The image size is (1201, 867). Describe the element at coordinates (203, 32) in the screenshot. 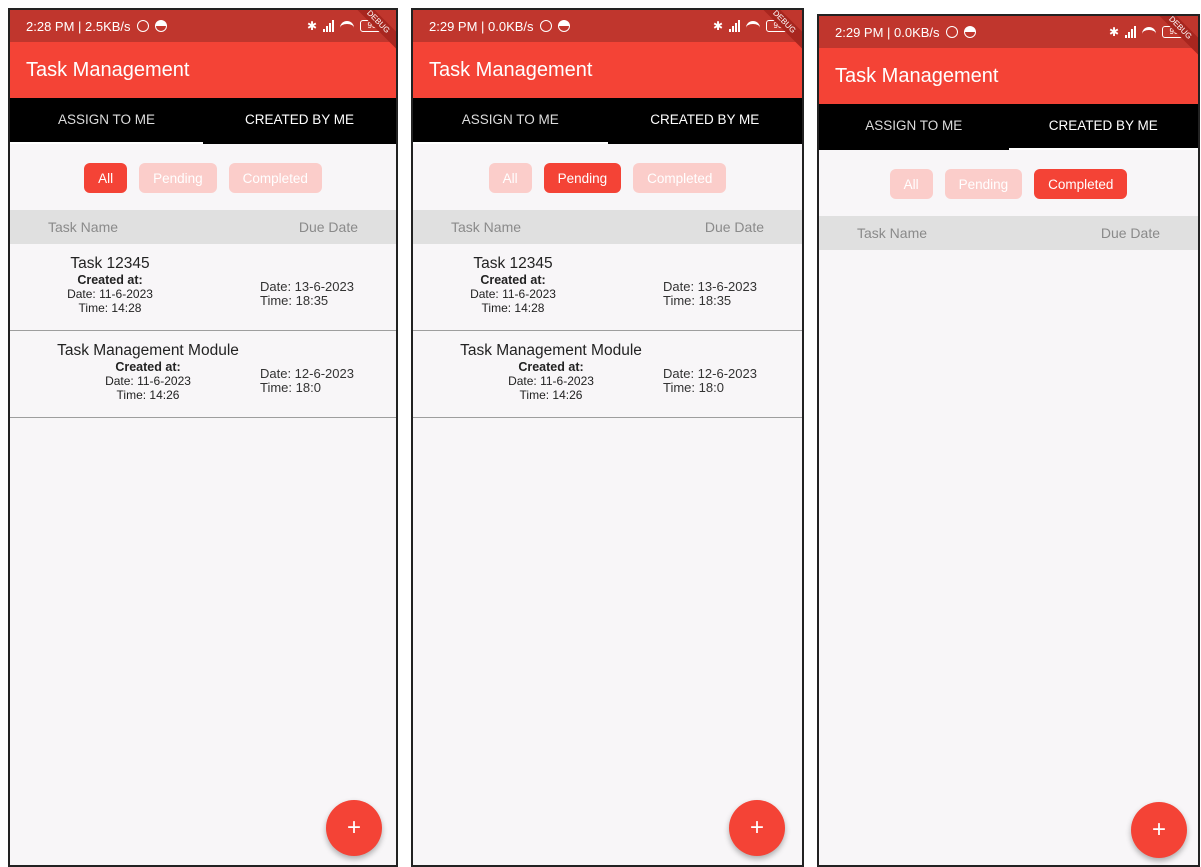

I see `status-bar: 2:28 PM | 2.5KB/s ✱ 93 DEBUG` at that location.